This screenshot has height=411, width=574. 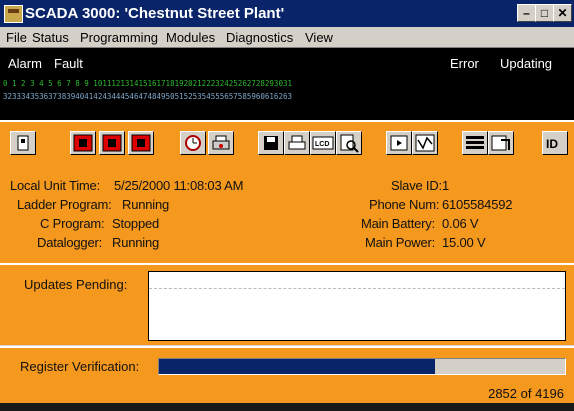 I want to click on register-verification-panel: Register Verification: 2852 of 4196, so click(x=287, y=375).